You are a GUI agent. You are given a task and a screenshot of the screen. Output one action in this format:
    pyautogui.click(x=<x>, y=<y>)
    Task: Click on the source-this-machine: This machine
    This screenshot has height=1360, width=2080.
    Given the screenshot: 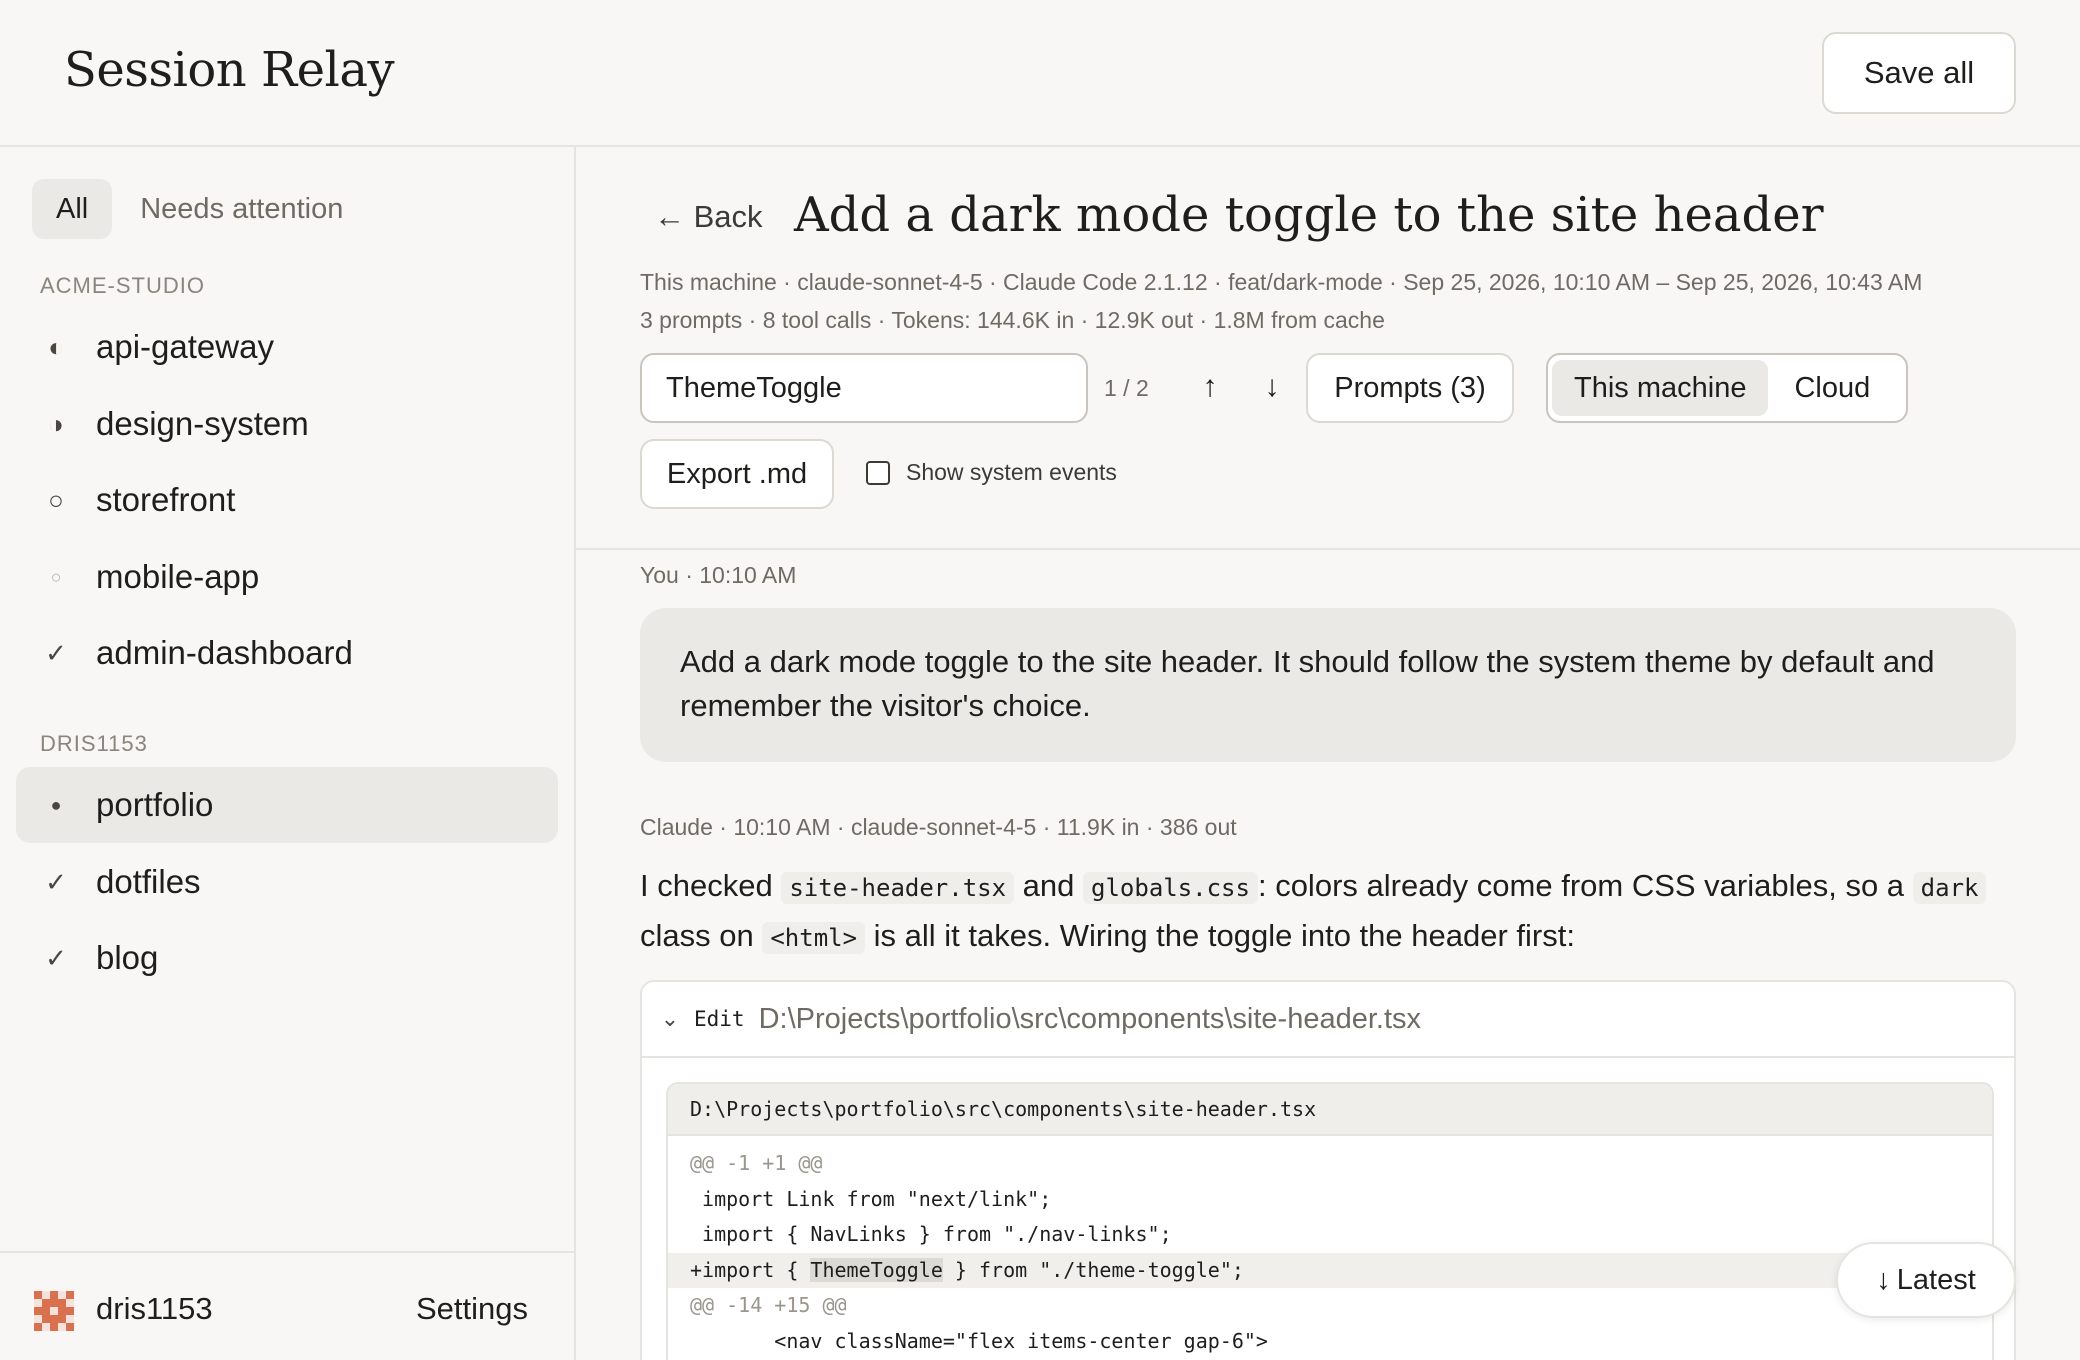 What is the action you would take?
    pyautogui.click(x=1660, y=388)
    